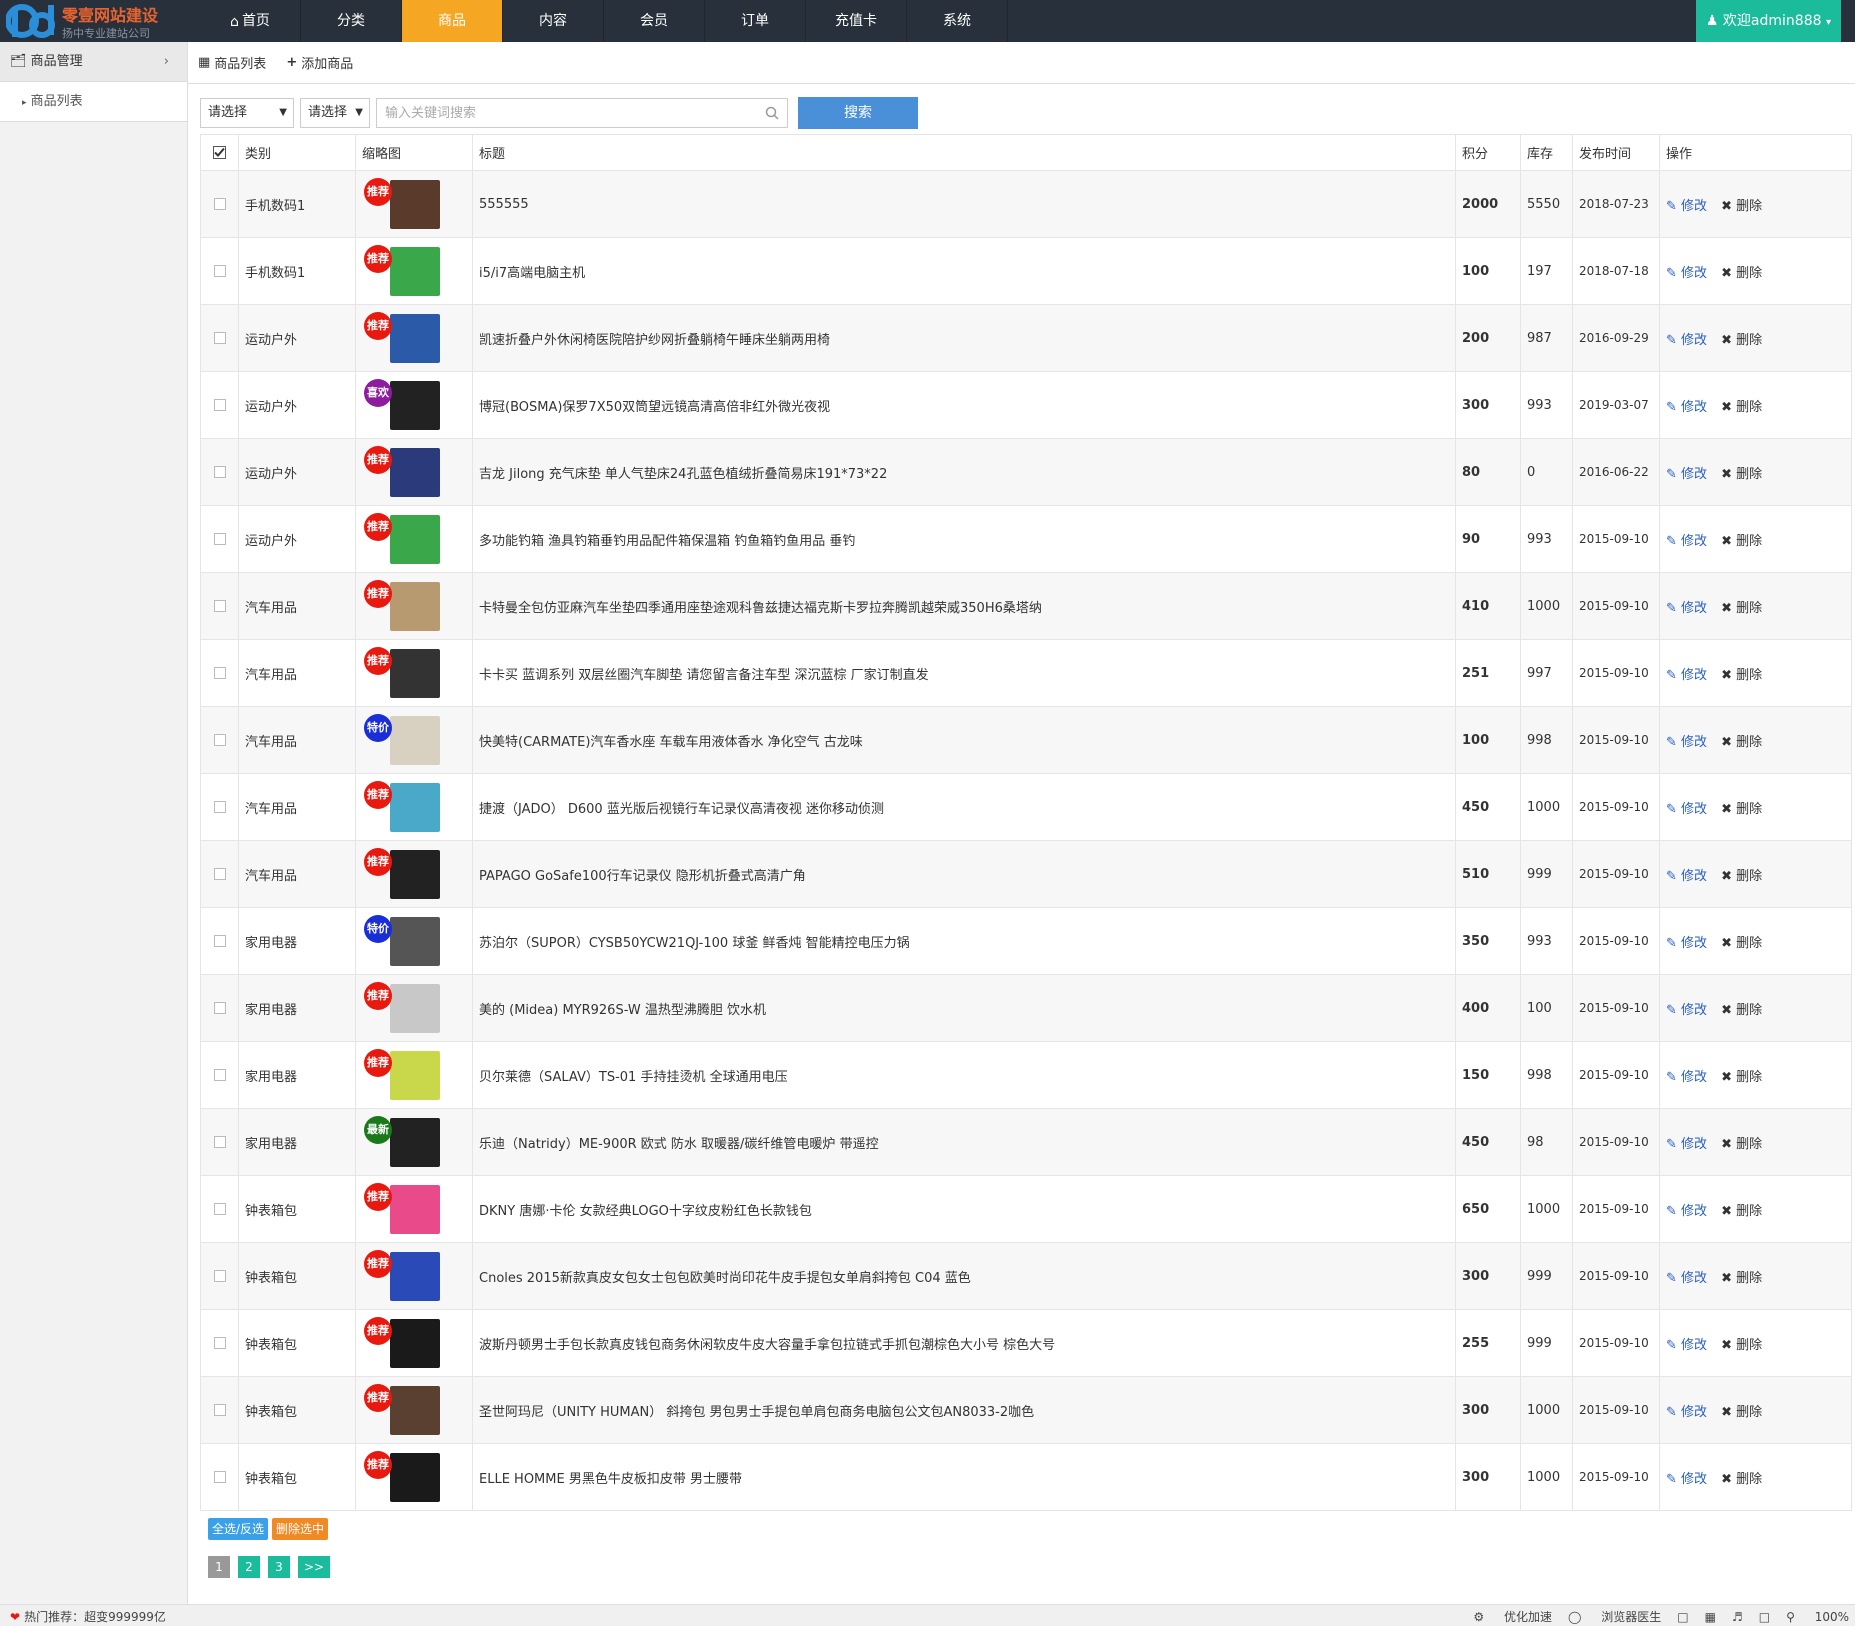  Describe the element at coordinates (232, 62) in the screenshot. I see `tab-product-list: ▦ 商品列表` at that location.